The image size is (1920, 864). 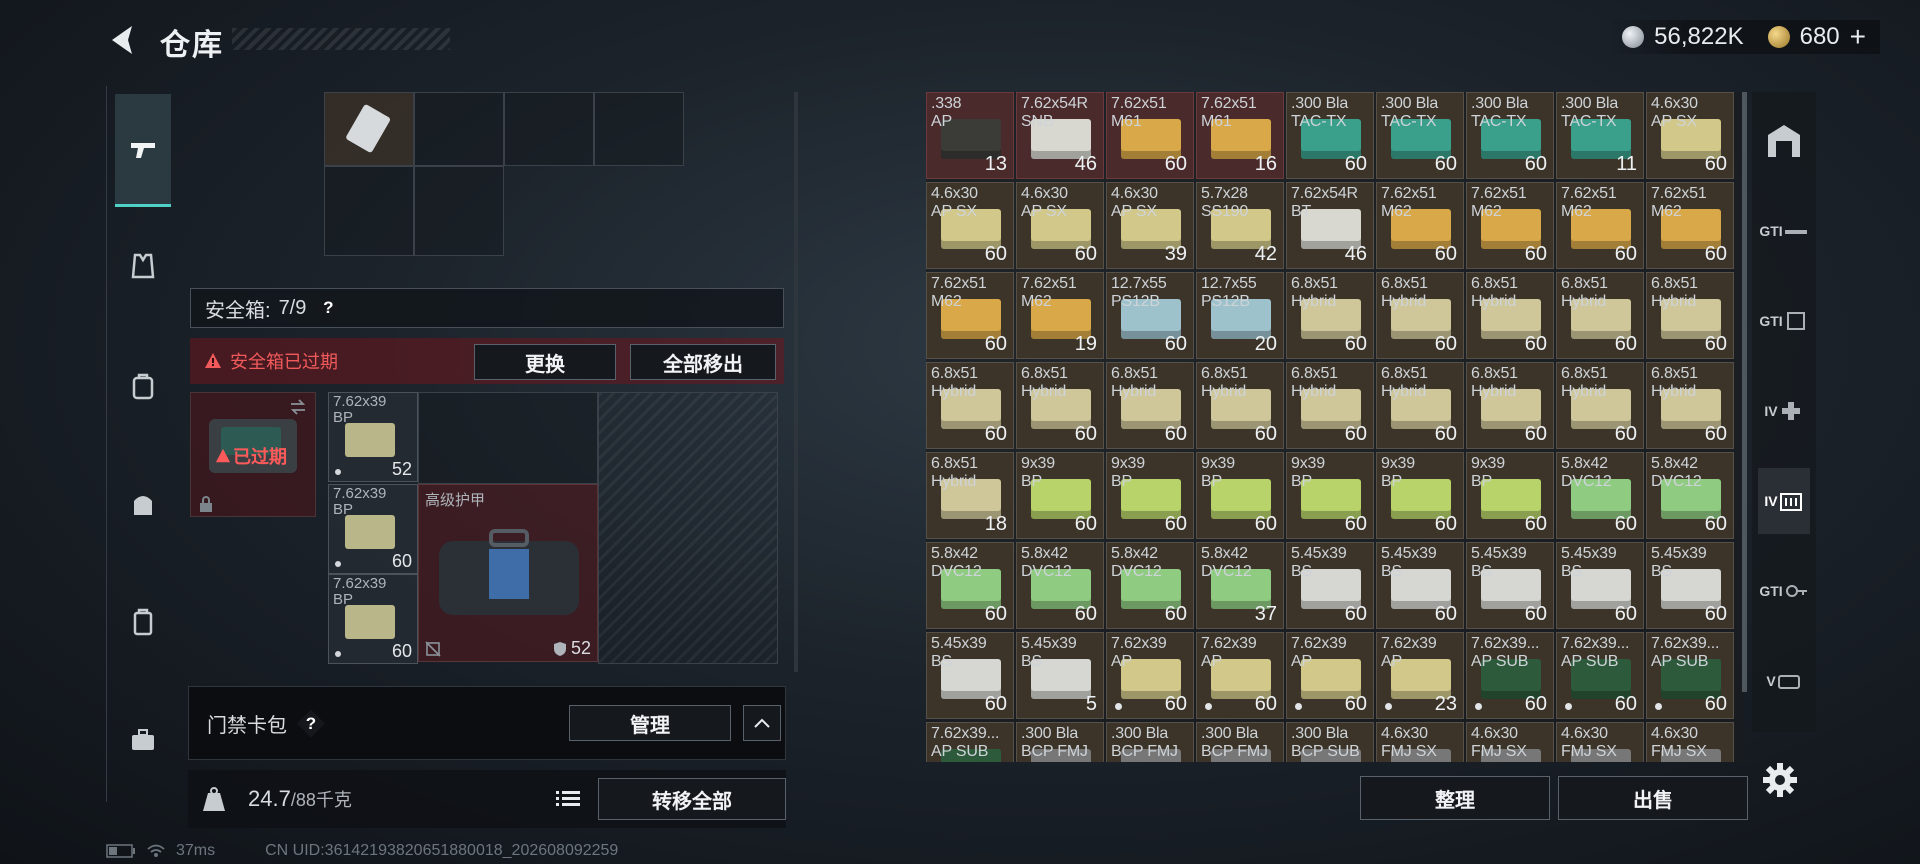 I want to click on stash-ammo-slot: 5.8x42 DVC12 37, so click(x=1240, y=585).